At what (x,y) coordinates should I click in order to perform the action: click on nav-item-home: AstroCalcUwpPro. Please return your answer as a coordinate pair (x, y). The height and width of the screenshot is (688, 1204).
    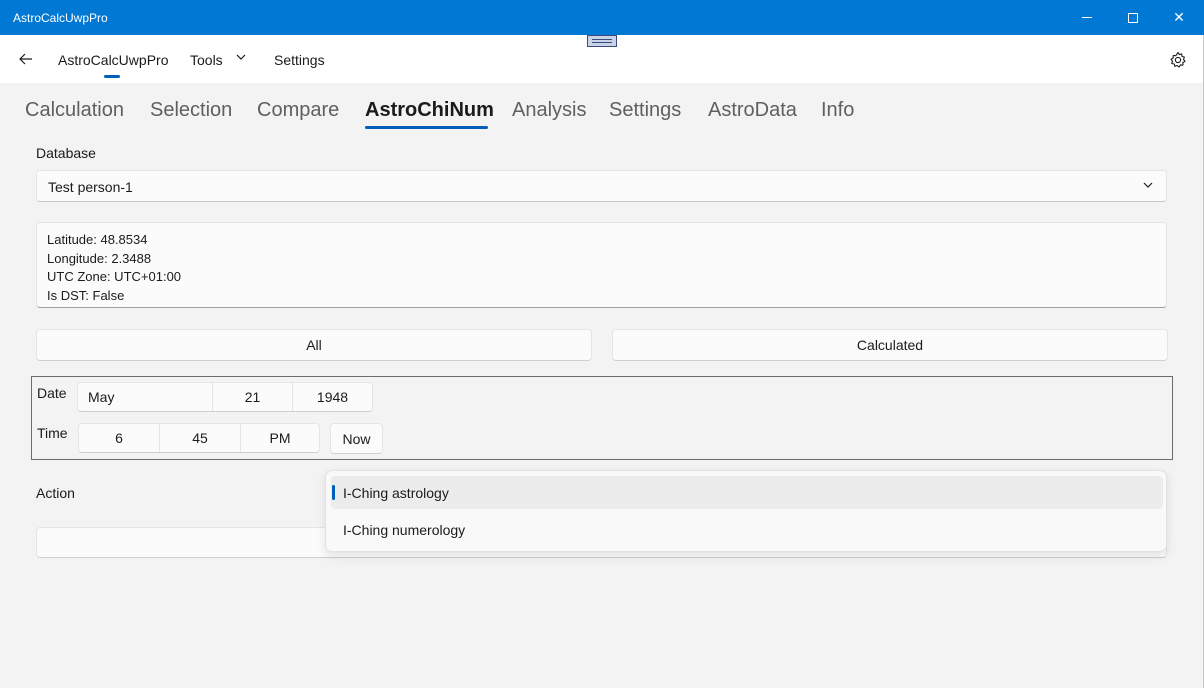
    Looking at the image, I should click on (113, 60).